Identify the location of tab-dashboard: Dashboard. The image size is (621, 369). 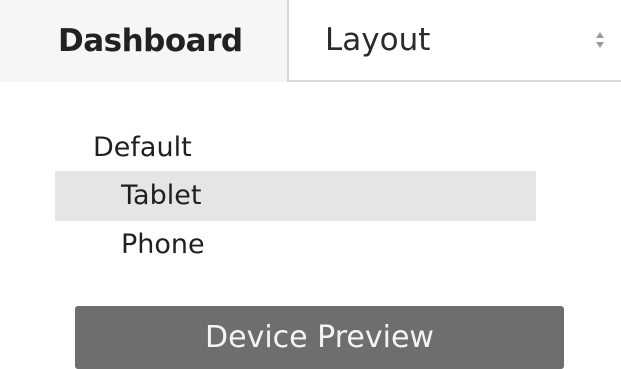
(144, 41).